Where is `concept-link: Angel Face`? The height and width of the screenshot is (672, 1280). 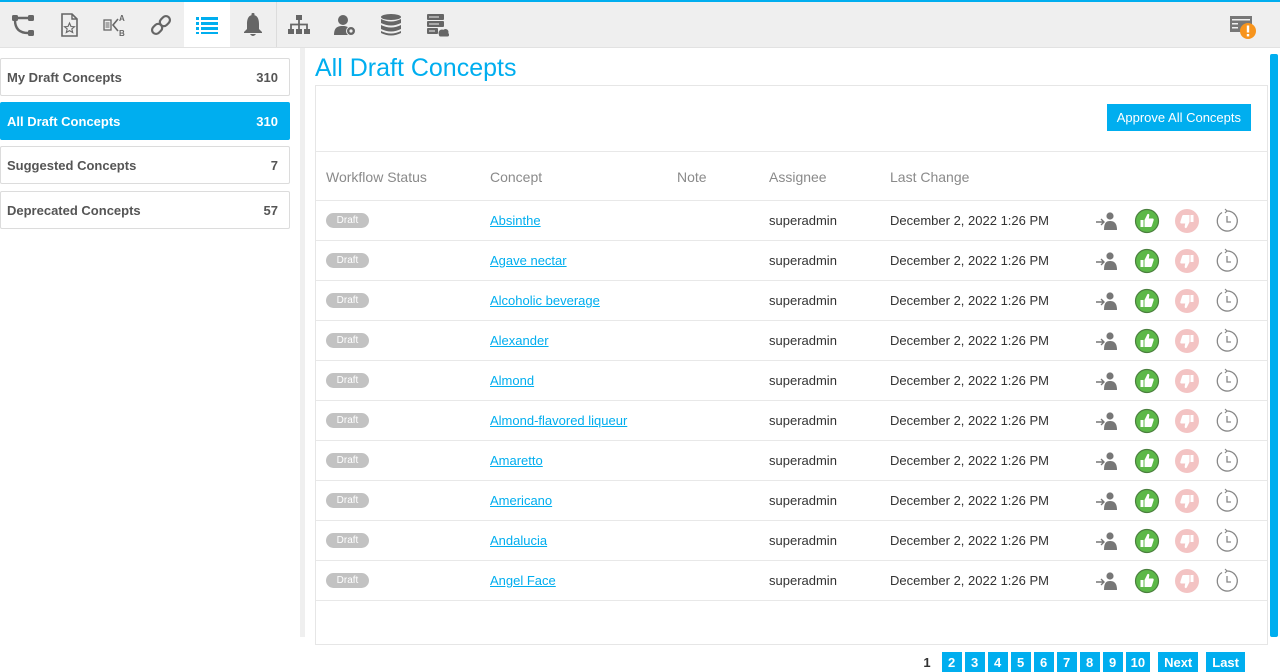
concept-link: Angel Face is located at coordinates (523, 580).